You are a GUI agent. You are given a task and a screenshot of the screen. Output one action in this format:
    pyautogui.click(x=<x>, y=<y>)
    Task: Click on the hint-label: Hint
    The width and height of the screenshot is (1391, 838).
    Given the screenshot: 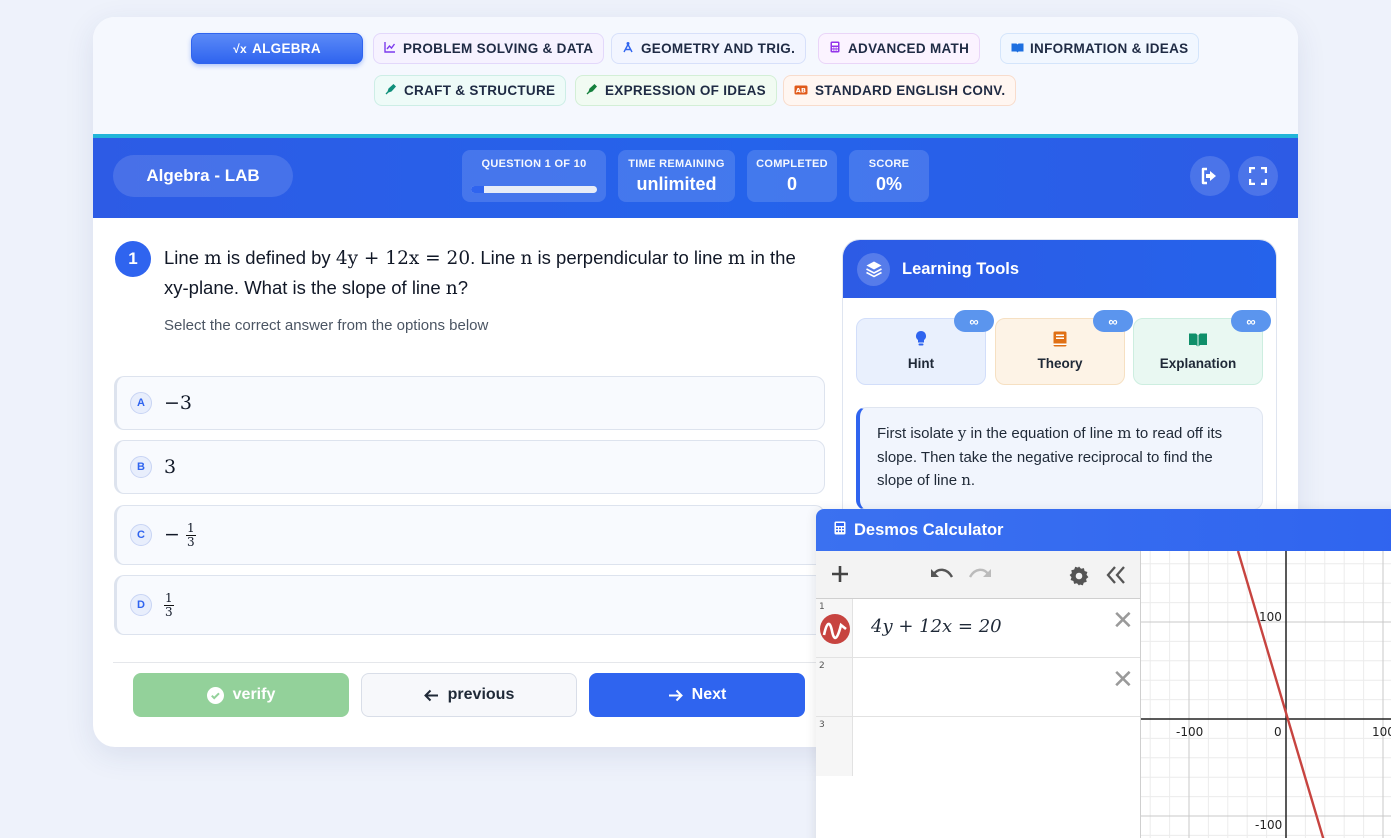 What is the action you would take?
    pyautogui.click(x=921, y=363)
    